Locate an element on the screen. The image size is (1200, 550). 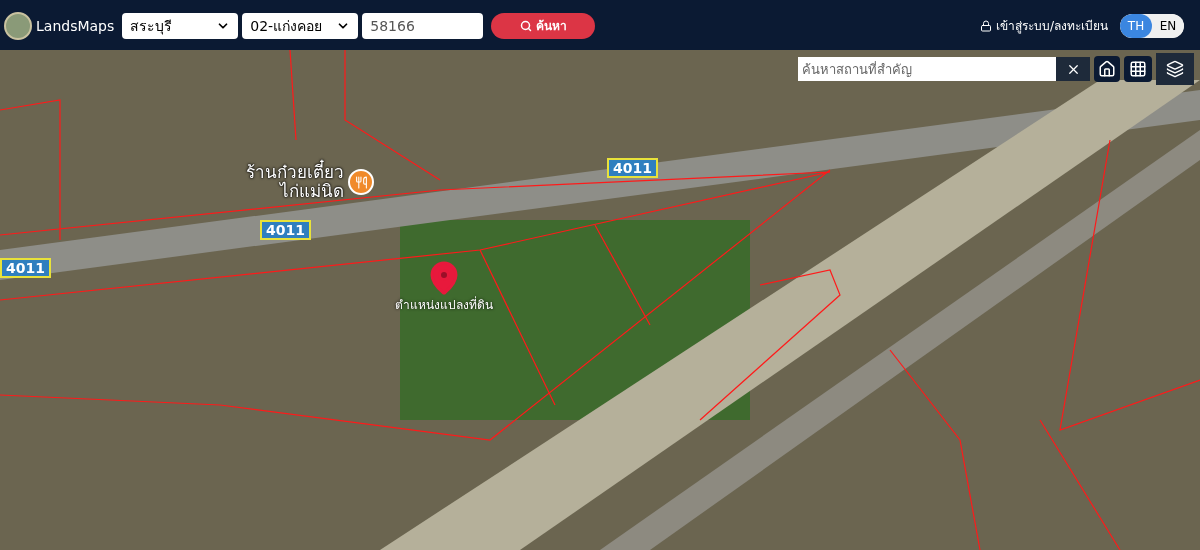
place-search-field: ค้นหาสถานที่สำคัญ is located at coordinates (927, 69).